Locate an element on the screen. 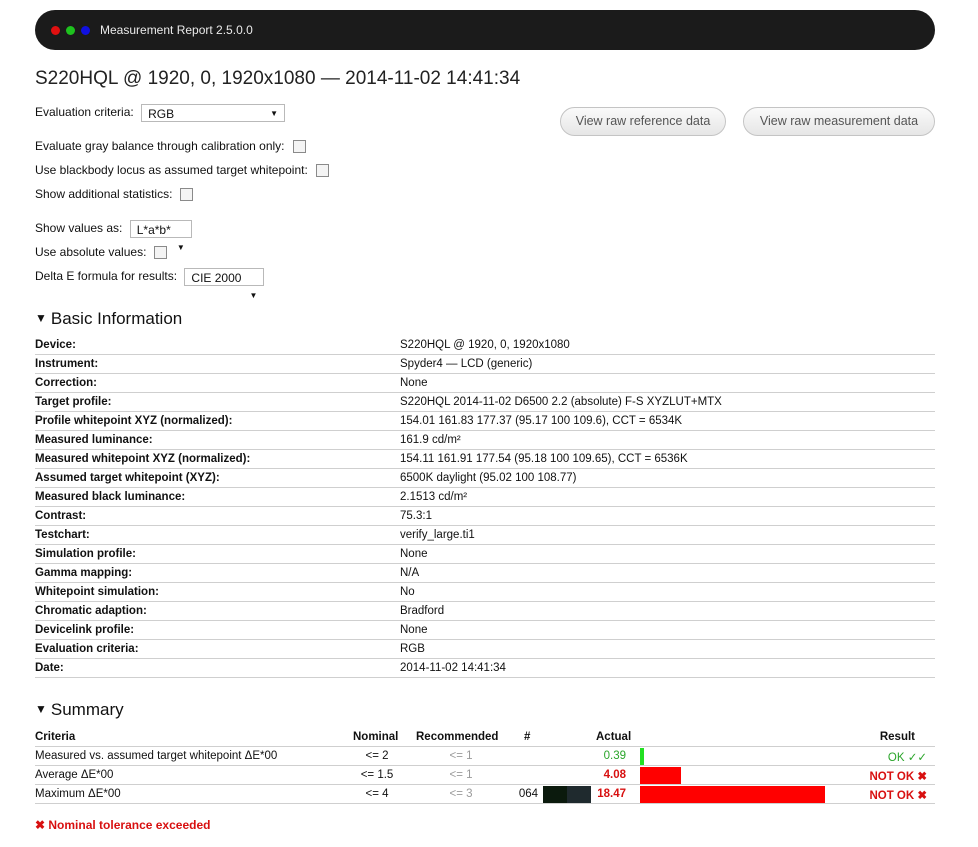 The image size is (978, 847). info-key: Simulation profile: is located at coordinates (85, 554).